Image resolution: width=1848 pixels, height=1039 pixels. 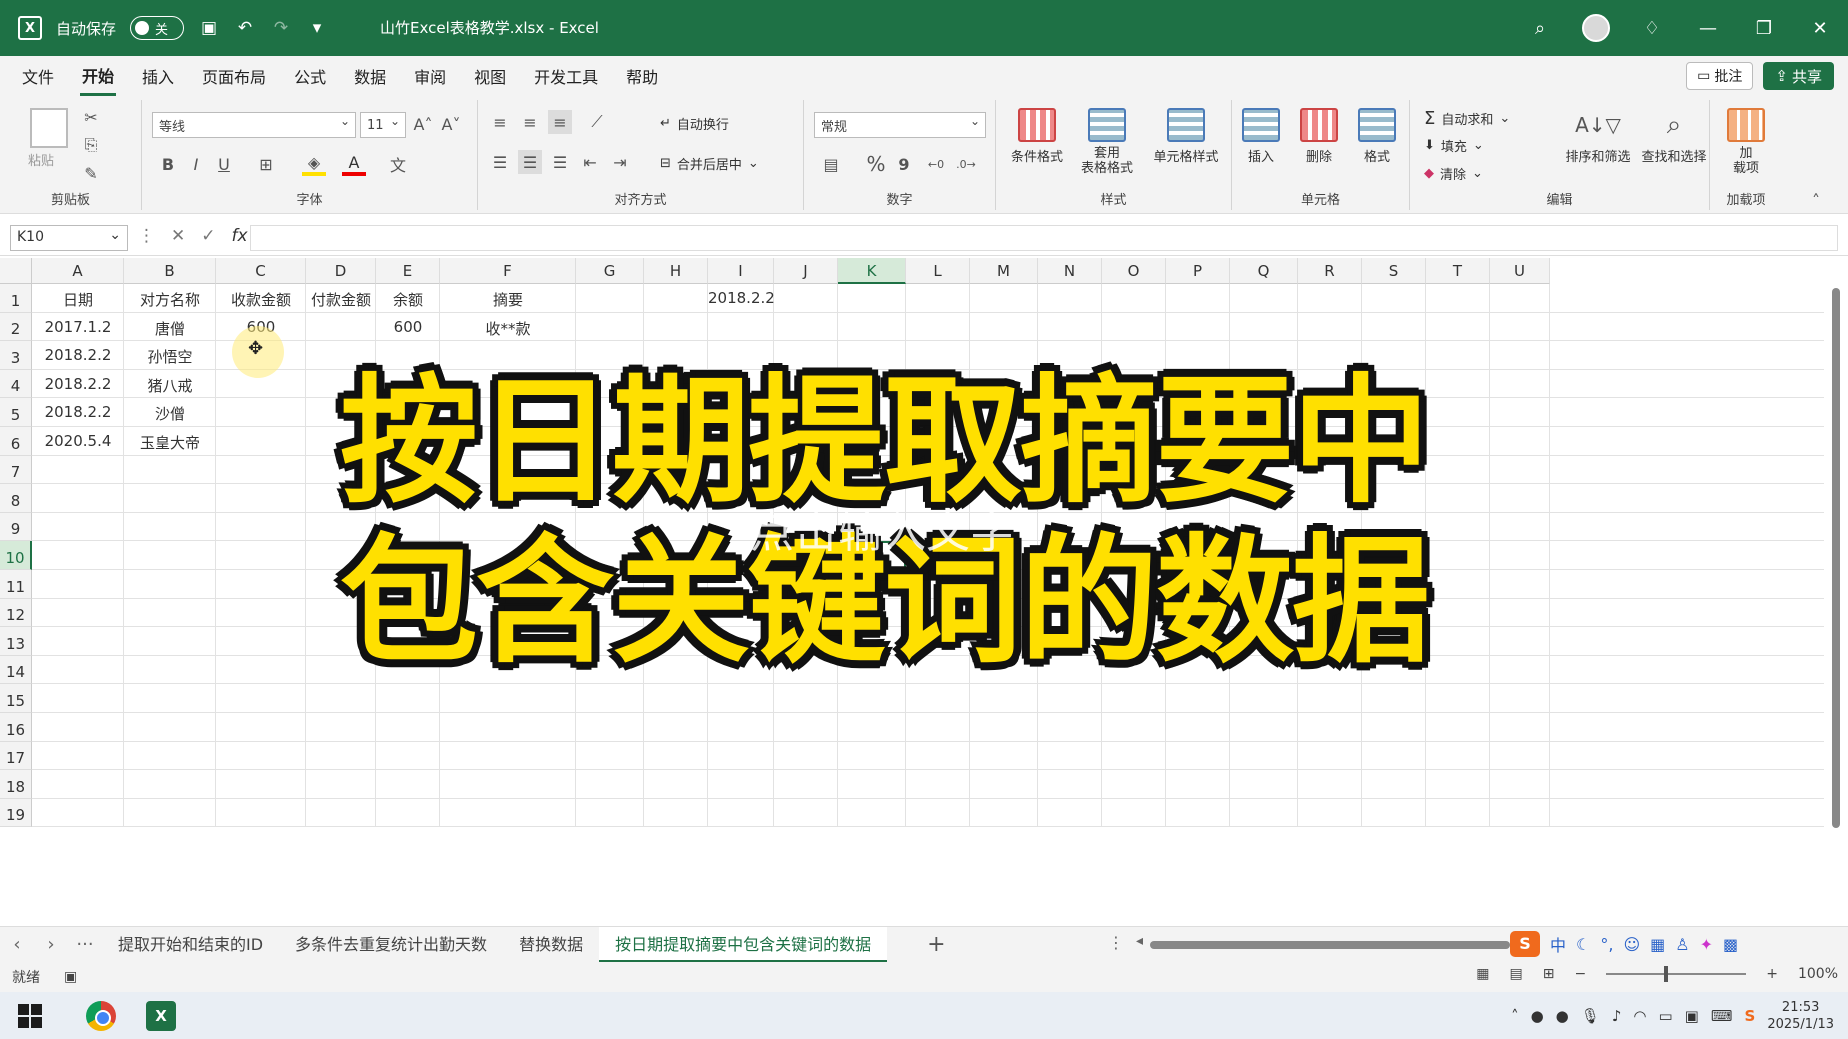 What do you see at coordinates (16, 613) in the screenshot?
I see `row-header-12: 12` at bounding box center [16, 613].